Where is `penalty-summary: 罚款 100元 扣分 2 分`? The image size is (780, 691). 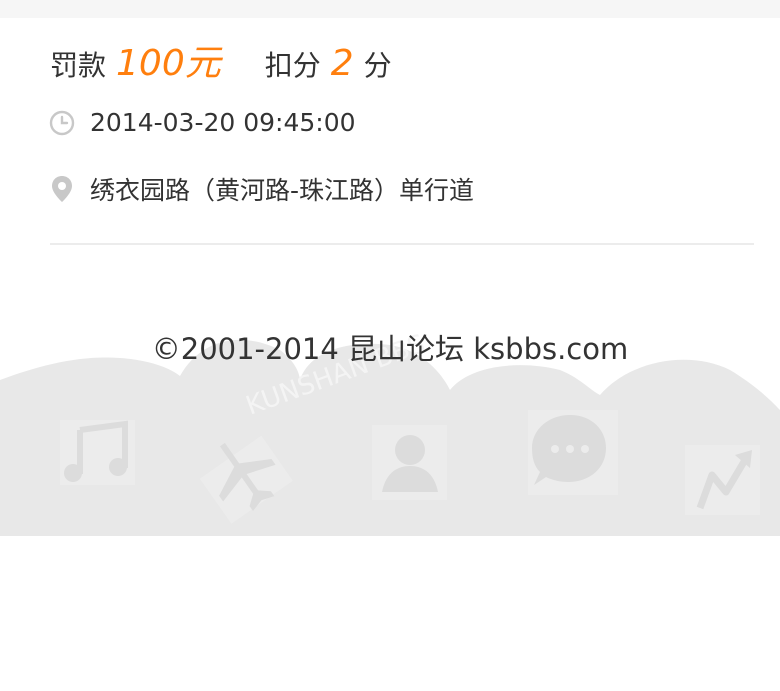 penalty-summary: 罚款 100元 扣分 2 分 is located at coordinates (221, 59).